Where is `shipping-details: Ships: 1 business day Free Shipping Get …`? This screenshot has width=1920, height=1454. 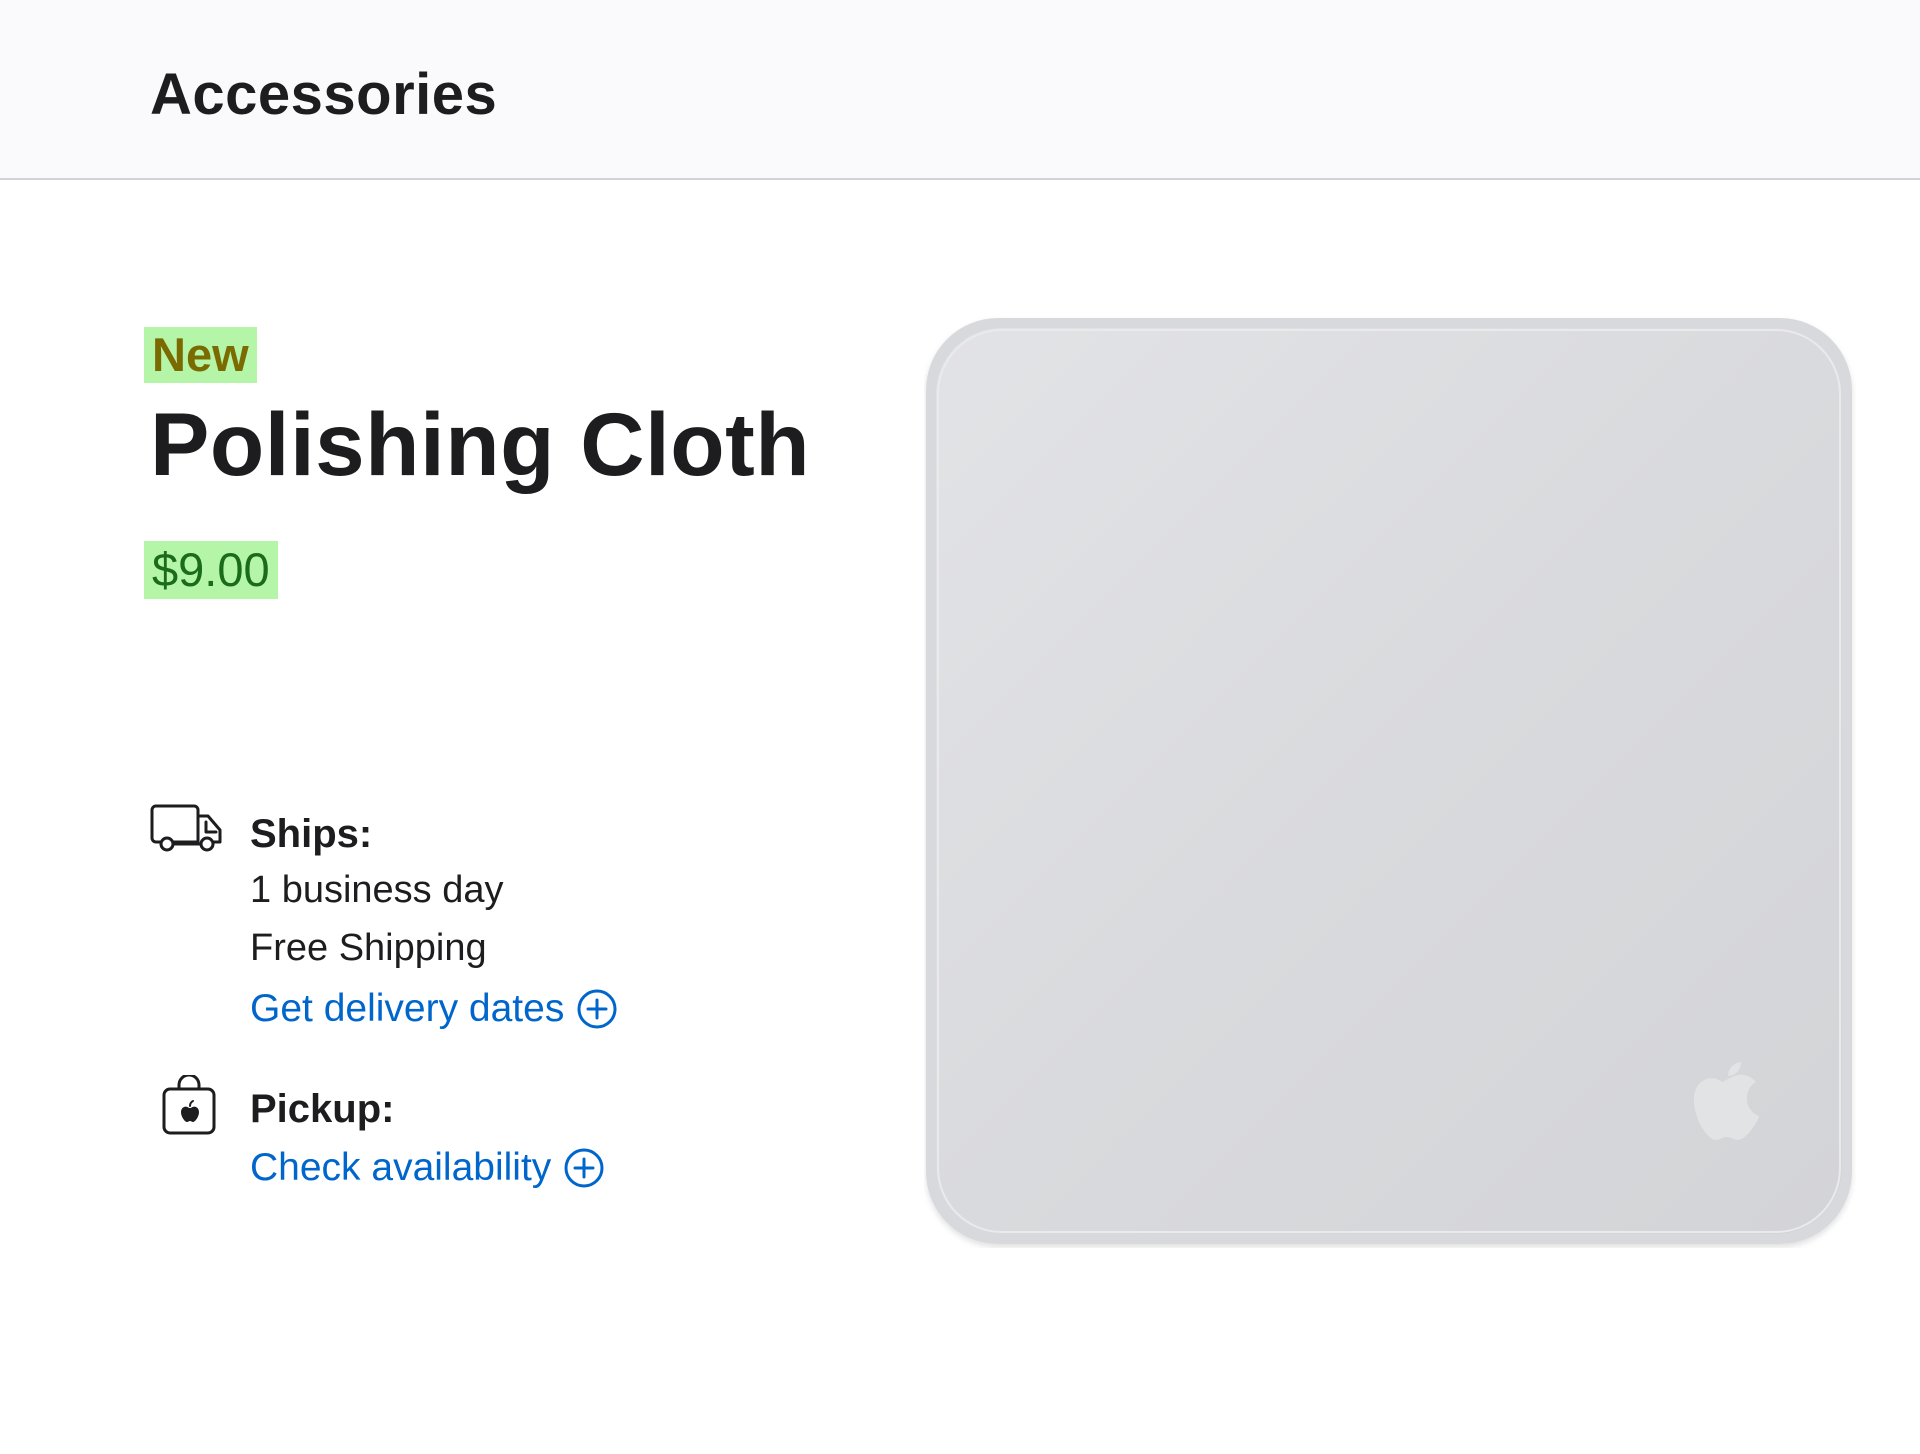
shipping-details: Ships: 1 business day Free Shipping Get … is located at coordinates (434, 923).